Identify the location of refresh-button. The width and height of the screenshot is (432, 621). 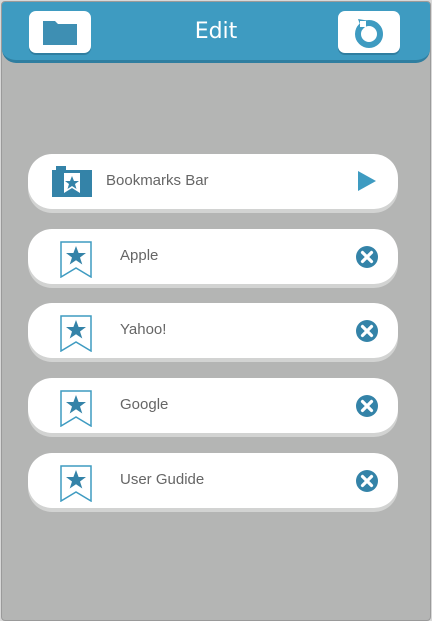
(369, 32).